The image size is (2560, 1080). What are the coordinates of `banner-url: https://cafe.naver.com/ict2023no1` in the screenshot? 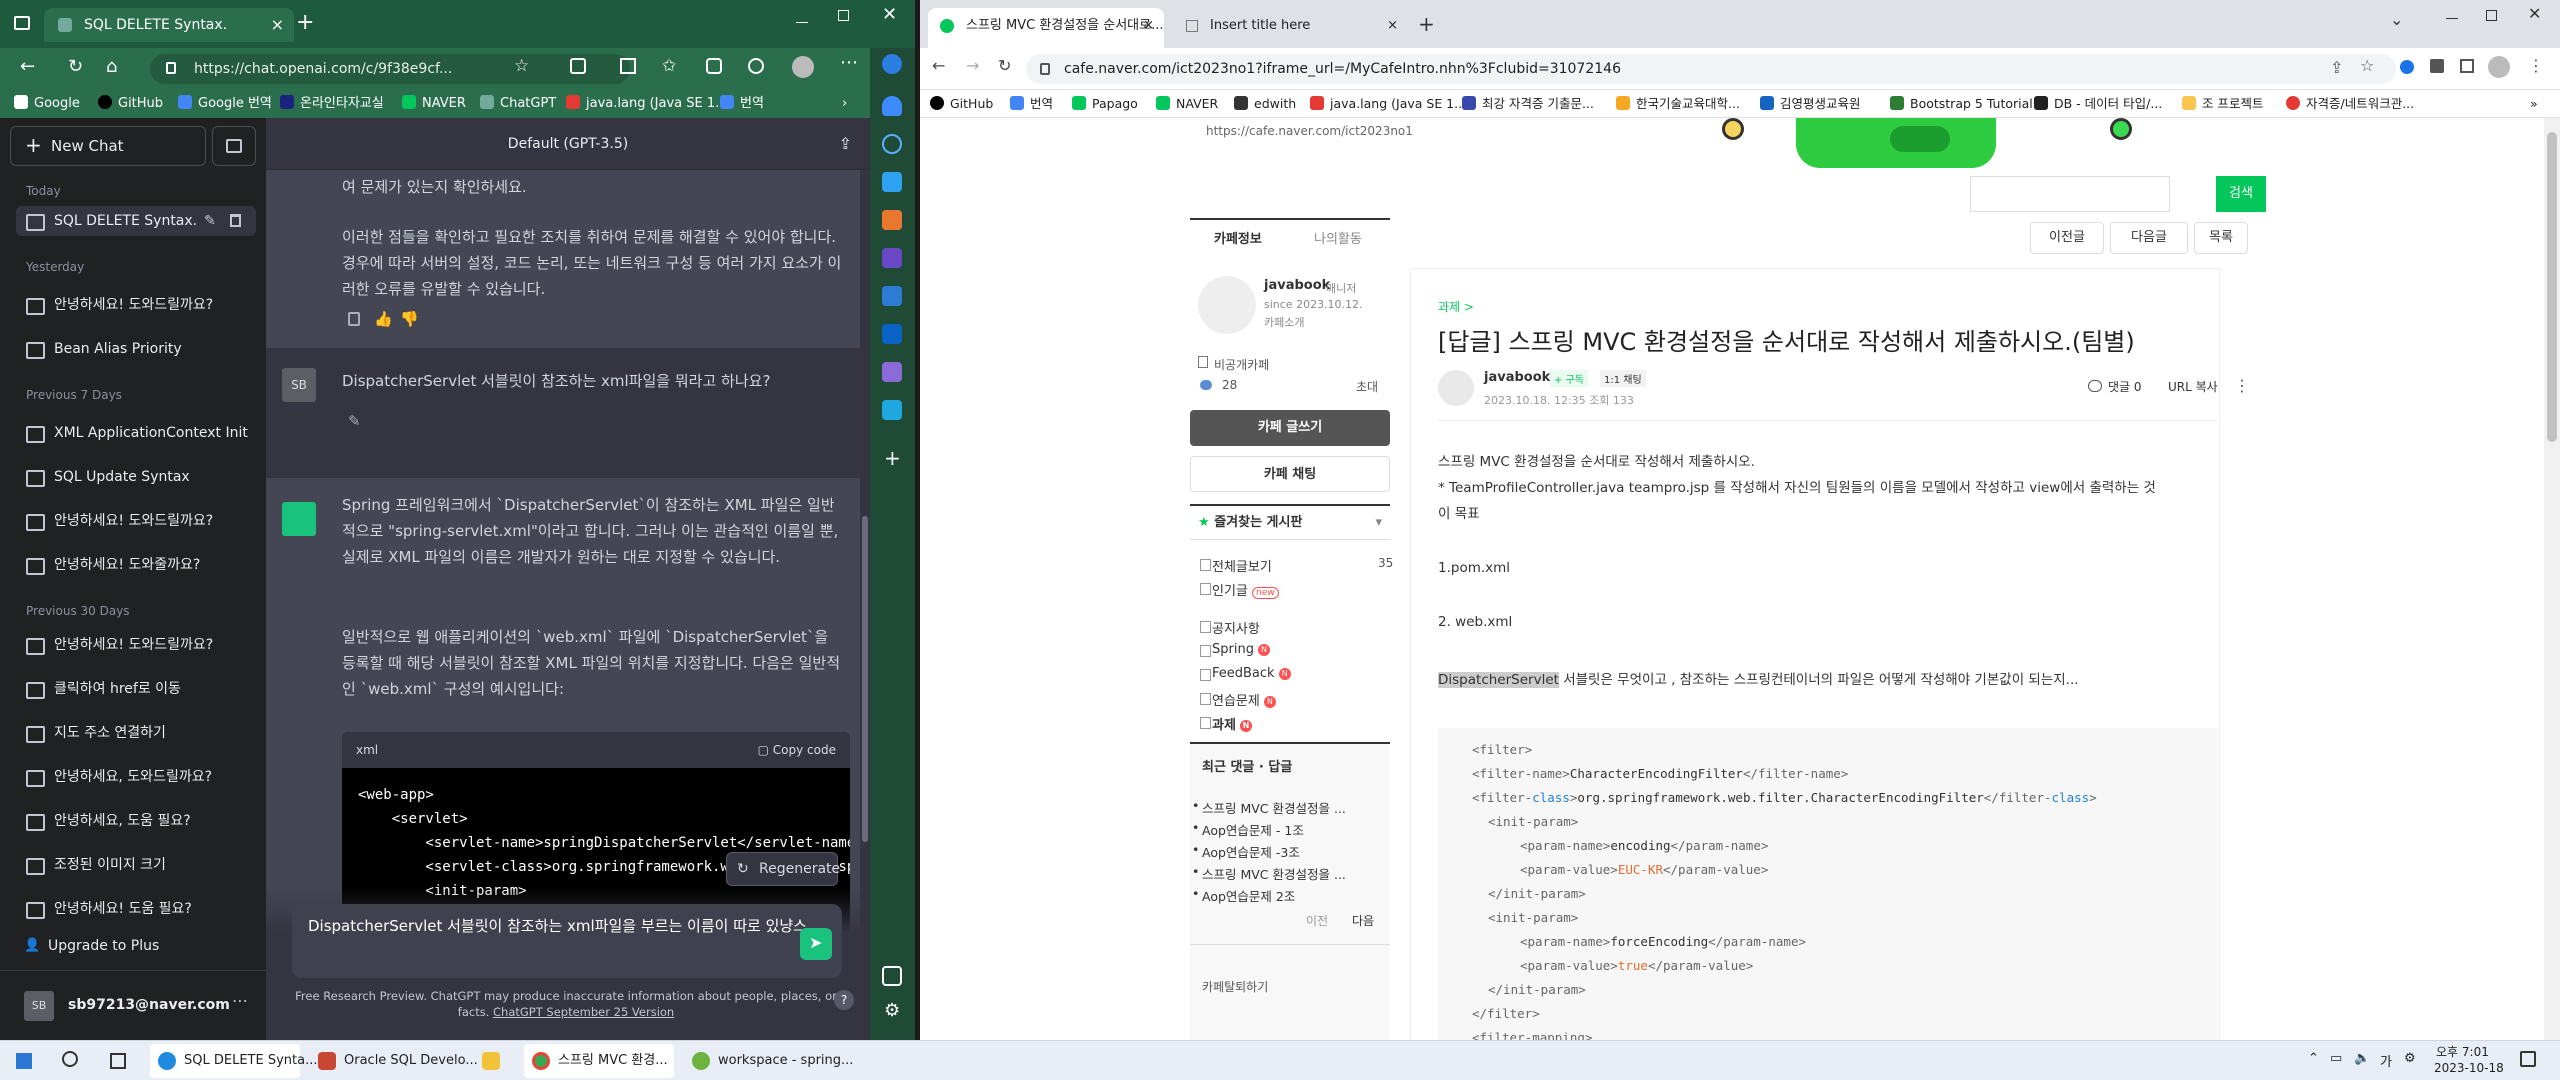 It's located at (1309, 131).